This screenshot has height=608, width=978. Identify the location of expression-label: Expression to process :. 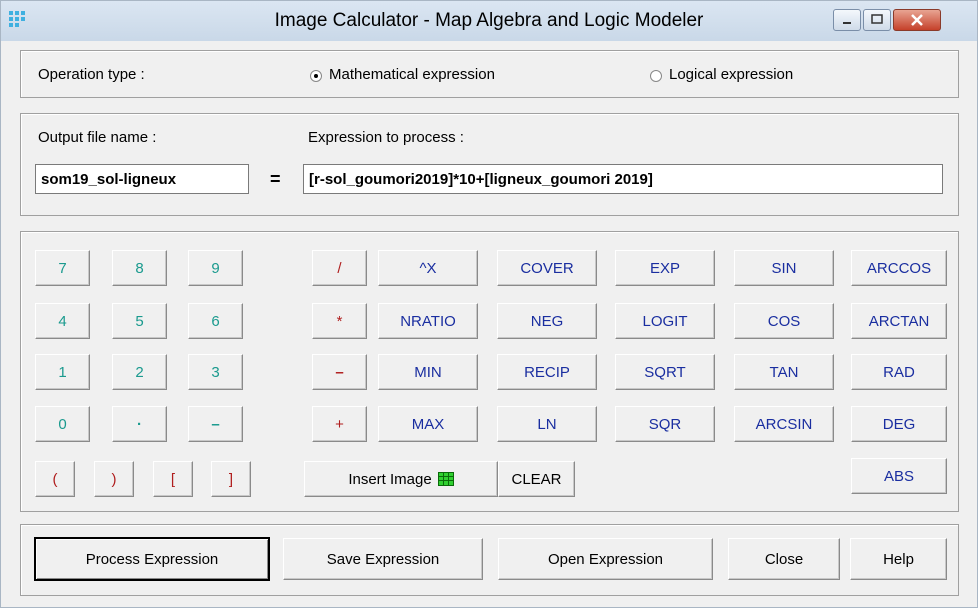
(386, 137).